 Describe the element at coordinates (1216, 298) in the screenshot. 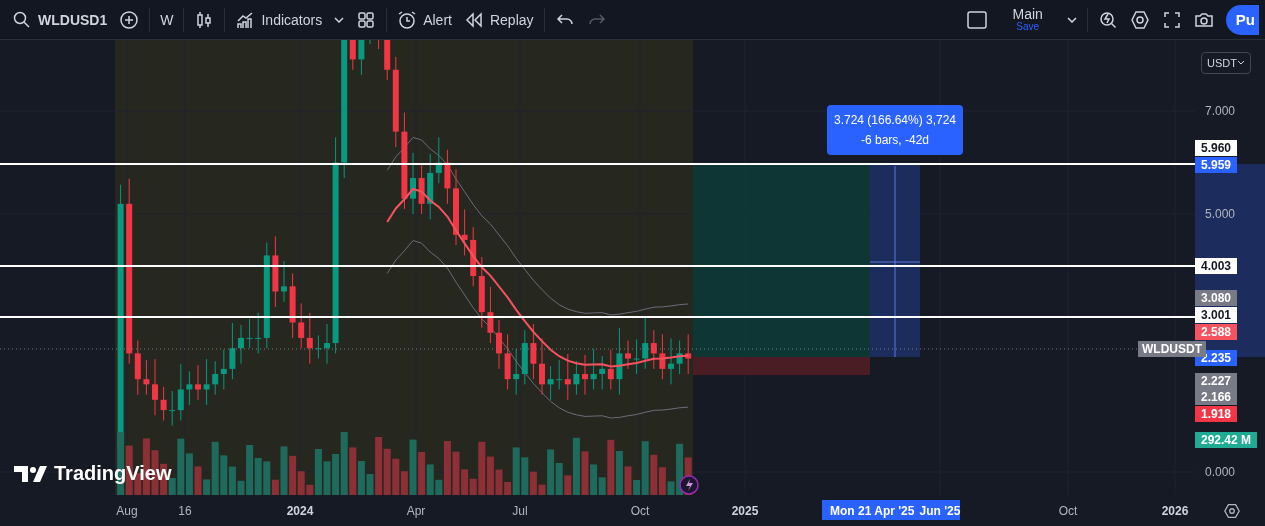

I see `price-tag: 3.080` at that location.